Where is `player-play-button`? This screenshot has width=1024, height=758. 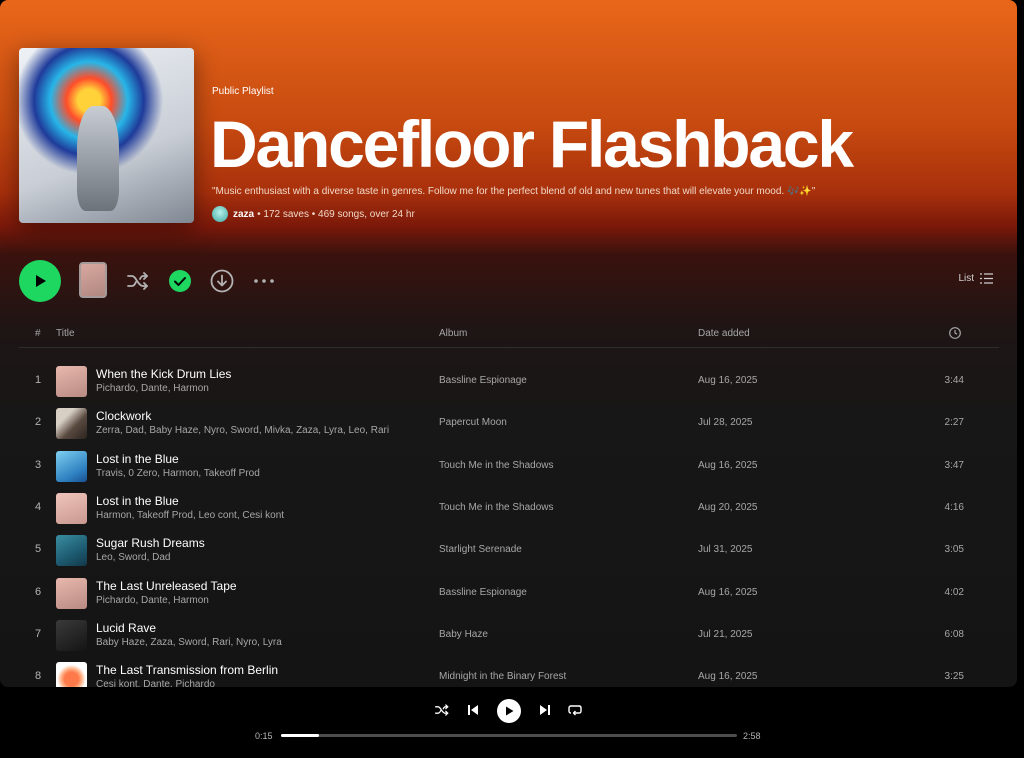
player-play-button is located at coordinates (509, 711).